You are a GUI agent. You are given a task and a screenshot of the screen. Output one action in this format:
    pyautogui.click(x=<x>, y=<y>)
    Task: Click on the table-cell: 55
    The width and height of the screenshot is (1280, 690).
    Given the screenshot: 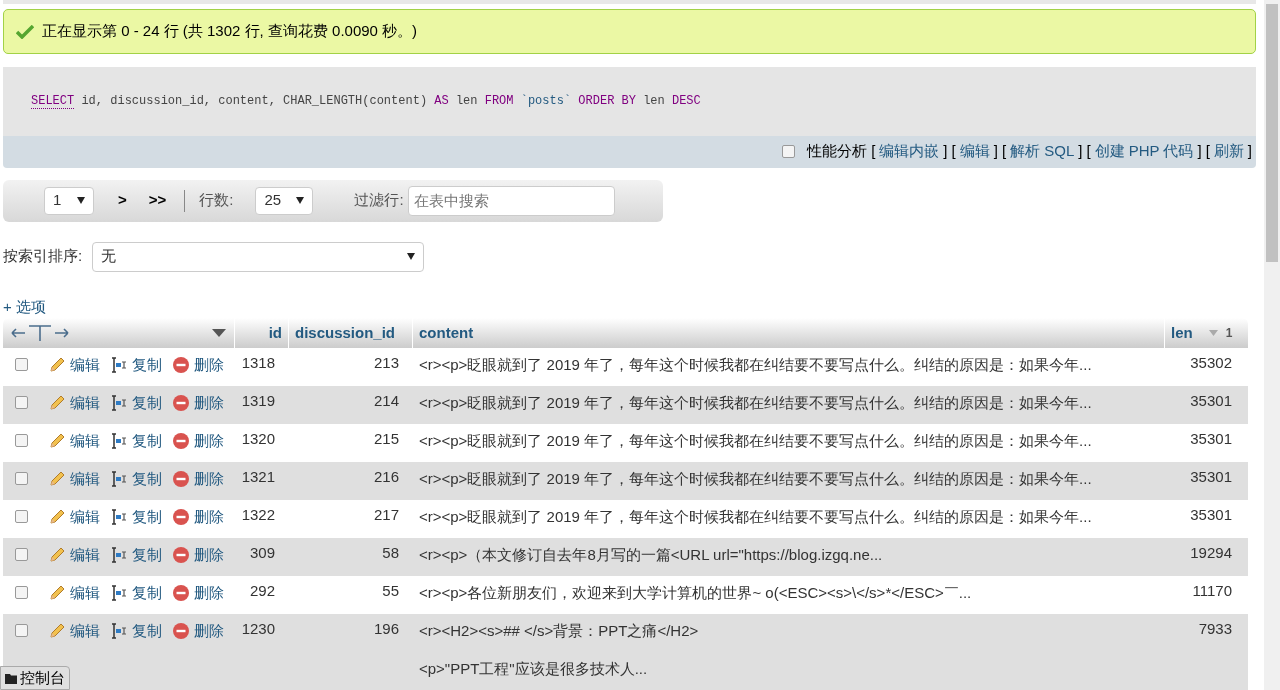 What is the action you would take?
    pyautogui.click(x=390, y=590)
    